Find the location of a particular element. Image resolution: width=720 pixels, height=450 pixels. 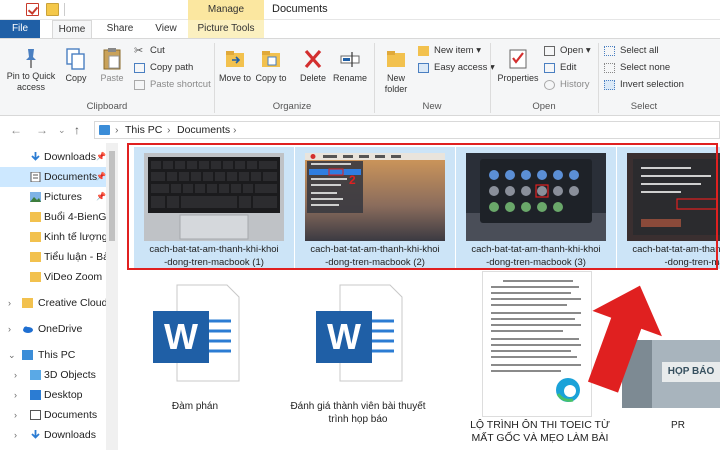

rename-button: Rename is located at coordinates (350, 65).